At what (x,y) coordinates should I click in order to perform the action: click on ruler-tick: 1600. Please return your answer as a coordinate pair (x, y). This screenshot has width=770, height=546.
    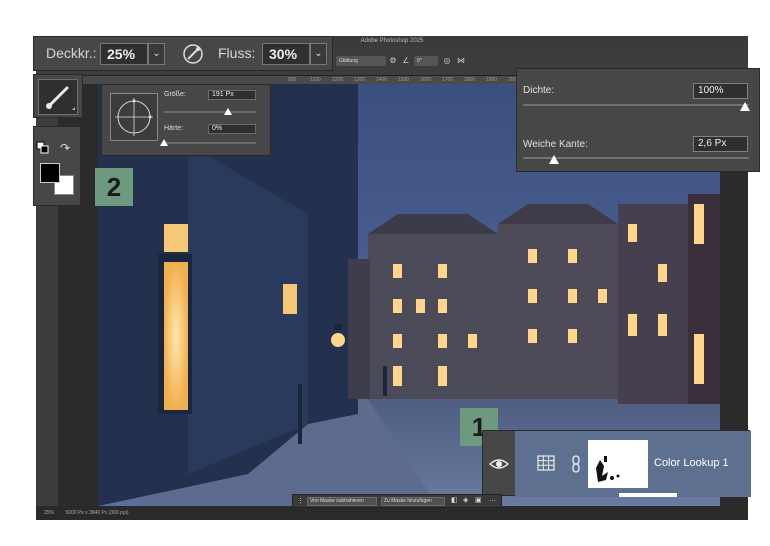
    Looking at the image, I should click on (426, 80).